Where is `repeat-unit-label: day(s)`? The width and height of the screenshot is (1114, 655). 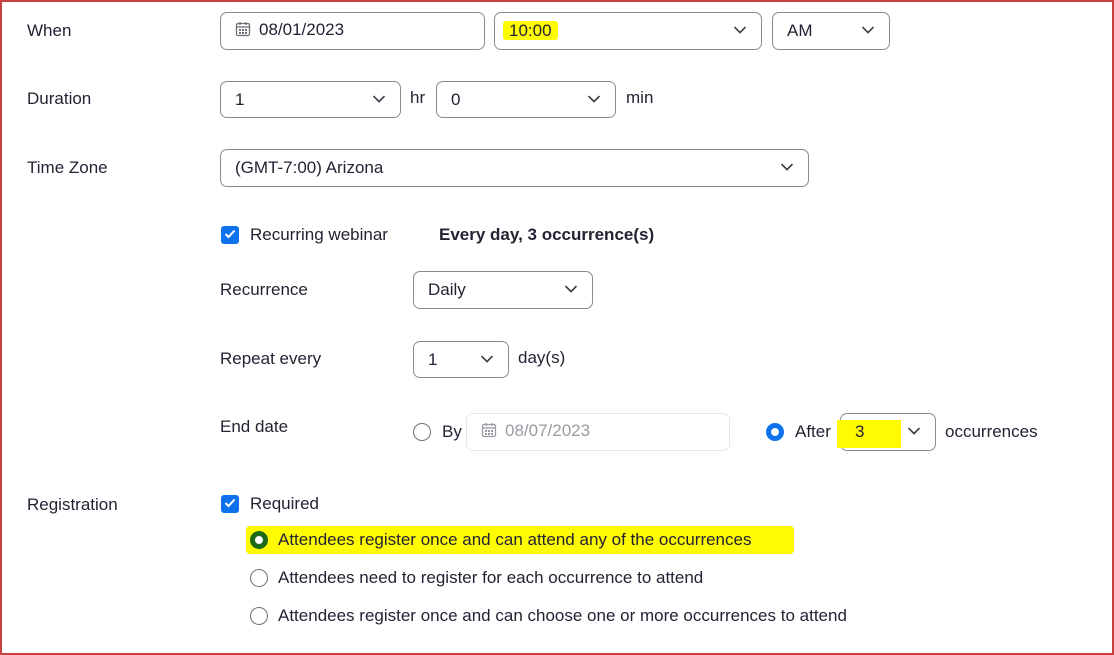 repeat-unit-label: day(s) is located at coordinates (542, 357).